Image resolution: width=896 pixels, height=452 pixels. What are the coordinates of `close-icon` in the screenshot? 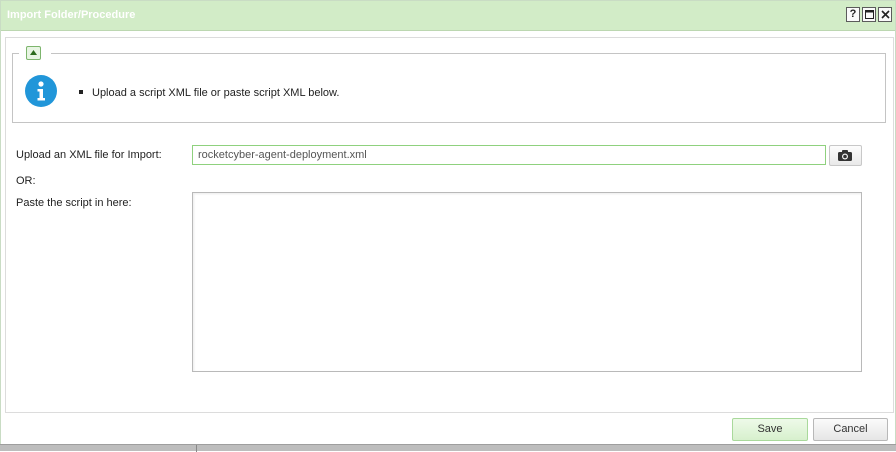 It's located at (885, 14).